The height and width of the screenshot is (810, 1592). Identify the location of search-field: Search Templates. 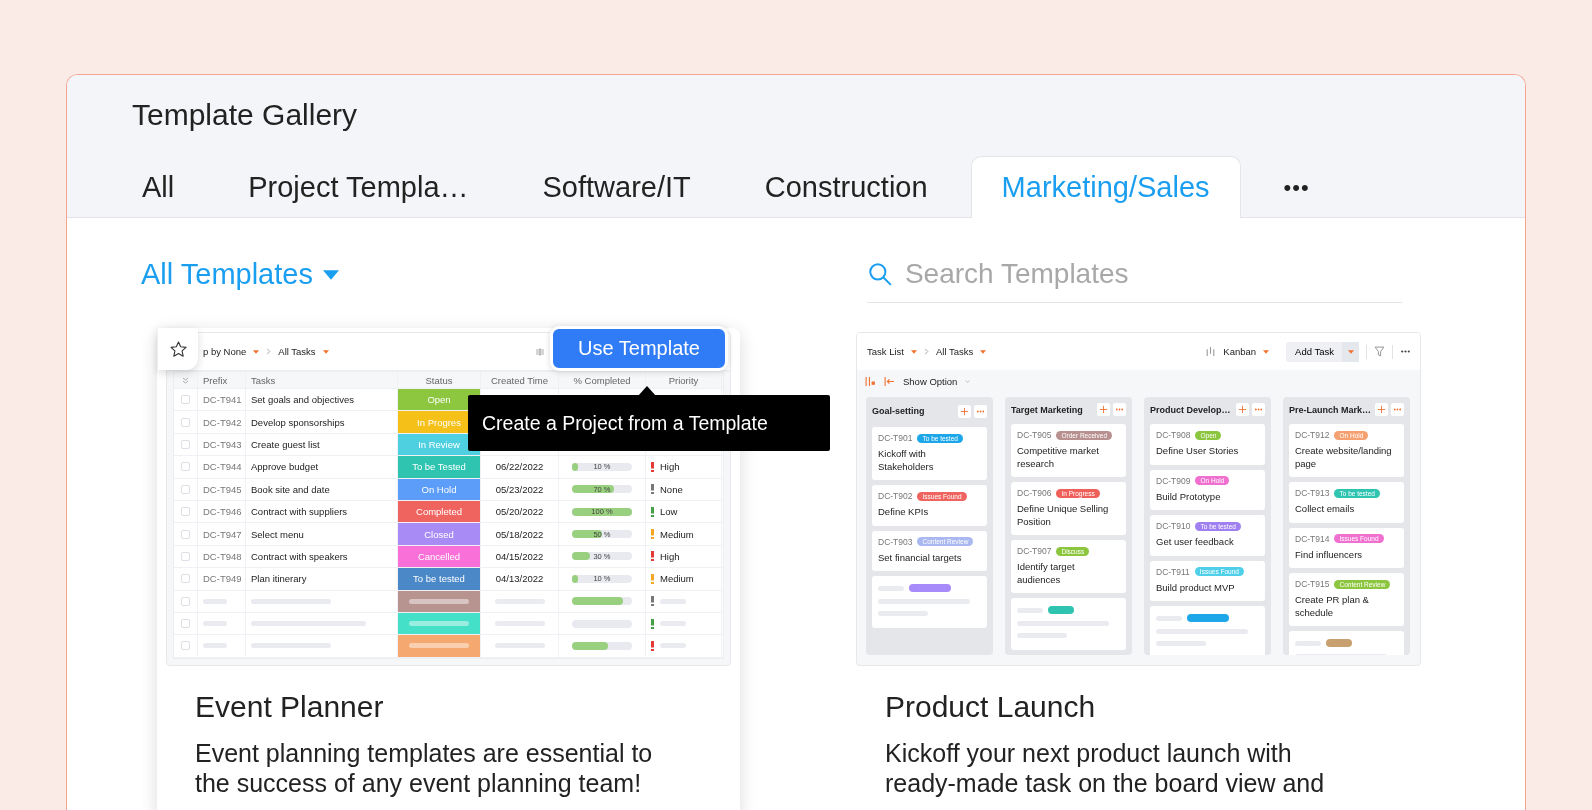
(1144, 274).